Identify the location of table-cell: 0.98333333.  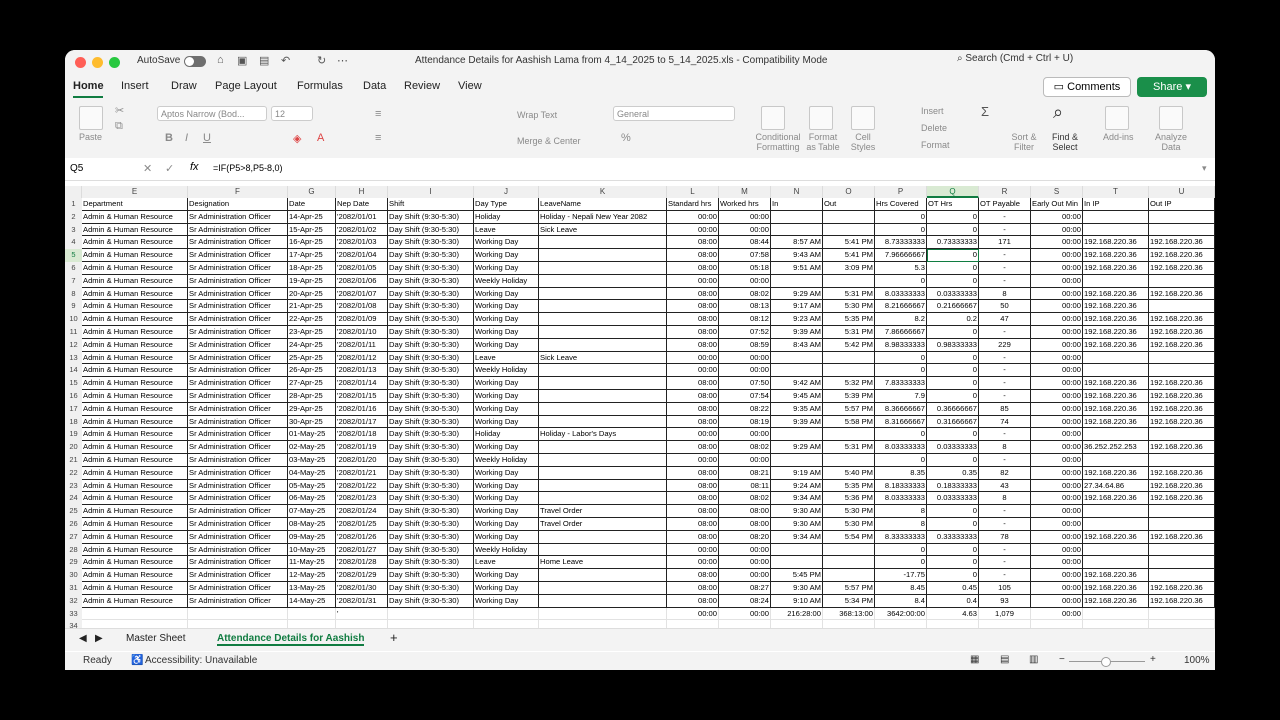
(953, 345).